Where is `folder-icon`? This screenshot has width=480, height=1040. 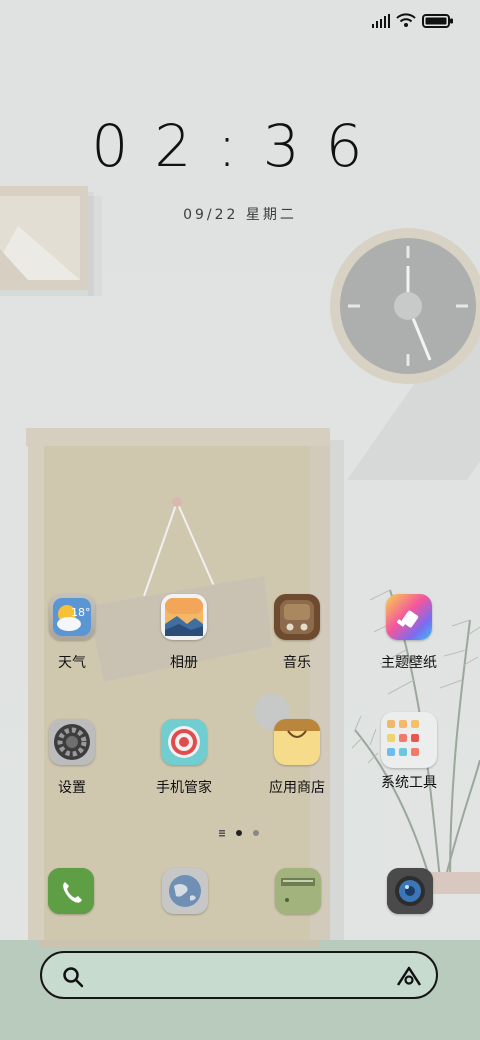
folder-icon is located at coordinates (409, 740).